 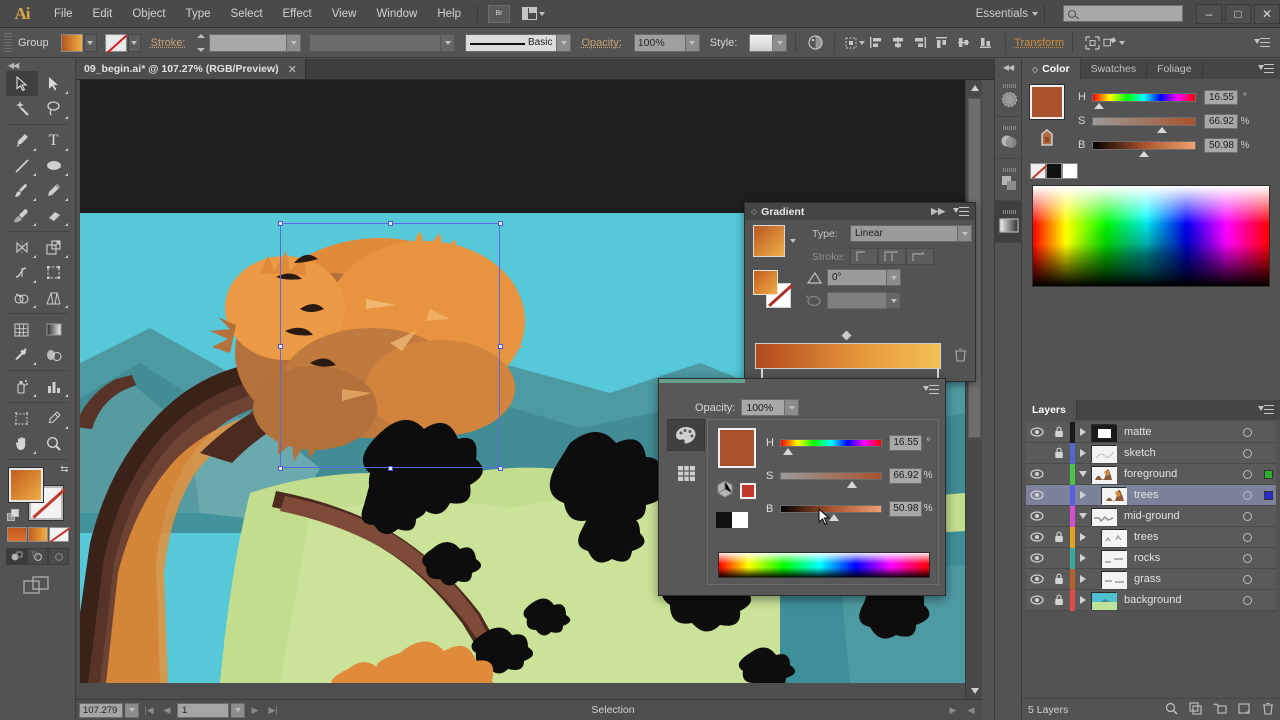 I want to click on align-top-icon, so click(x=942, y=43).